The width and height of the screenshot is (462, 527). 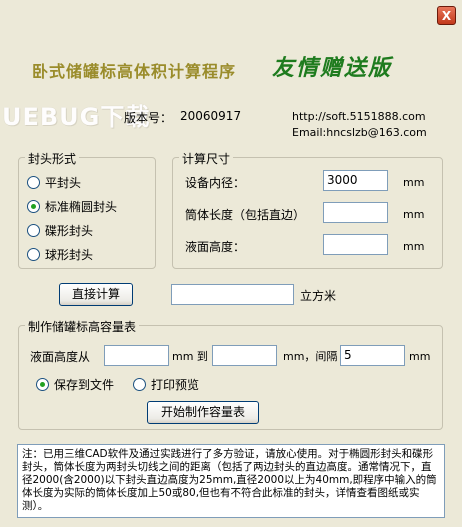 I want to click on radio-label-elliptical-head: 标准椭圆封头, so click(x=81, y=206).